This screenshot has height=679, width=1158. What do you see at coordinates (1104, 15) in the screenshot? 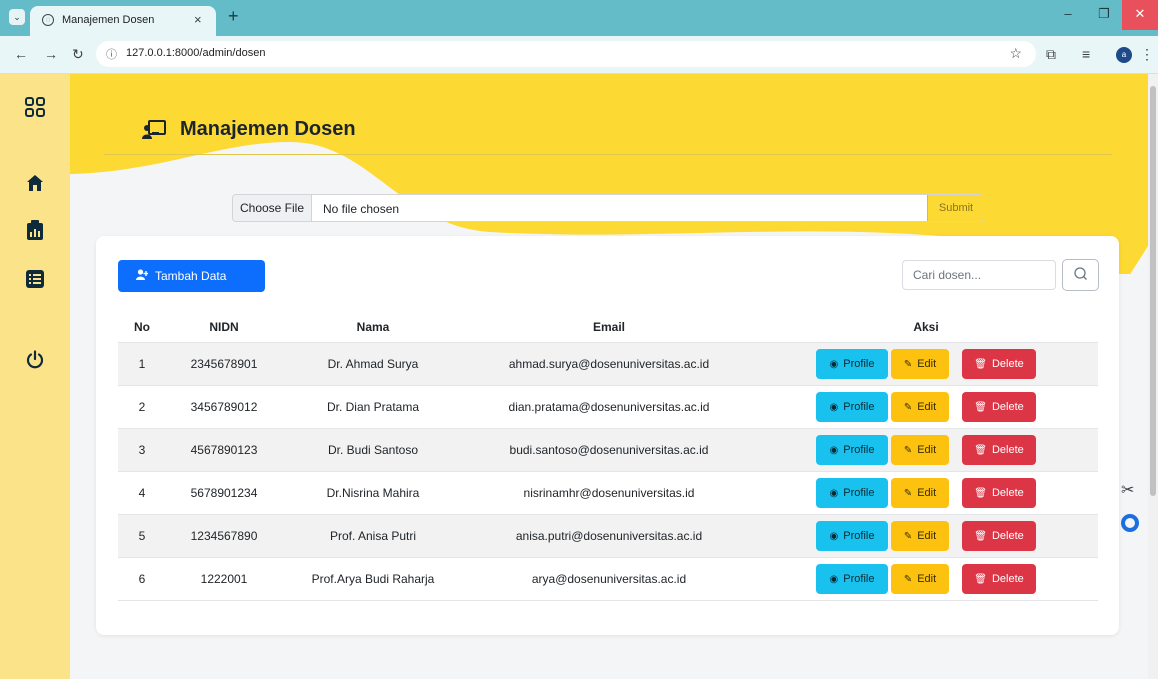
I see `maximize-icon: ❐` at bounding box center [1104, 15].